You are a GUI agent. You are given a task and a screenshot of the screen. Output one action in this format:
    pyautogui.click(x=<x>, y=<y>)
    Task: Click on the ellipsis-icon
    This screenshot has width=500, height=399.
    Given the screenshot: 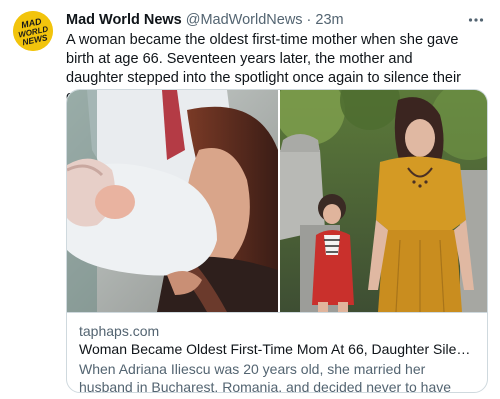 What is the action you would take?
    pyautogui.click(x=476, y=20)
    